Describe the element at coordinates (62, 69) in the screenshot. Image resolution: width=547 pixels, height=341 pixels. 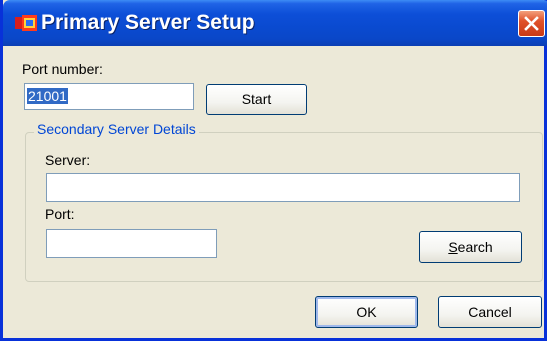
I see `port-number-label: Port number:` at that location.